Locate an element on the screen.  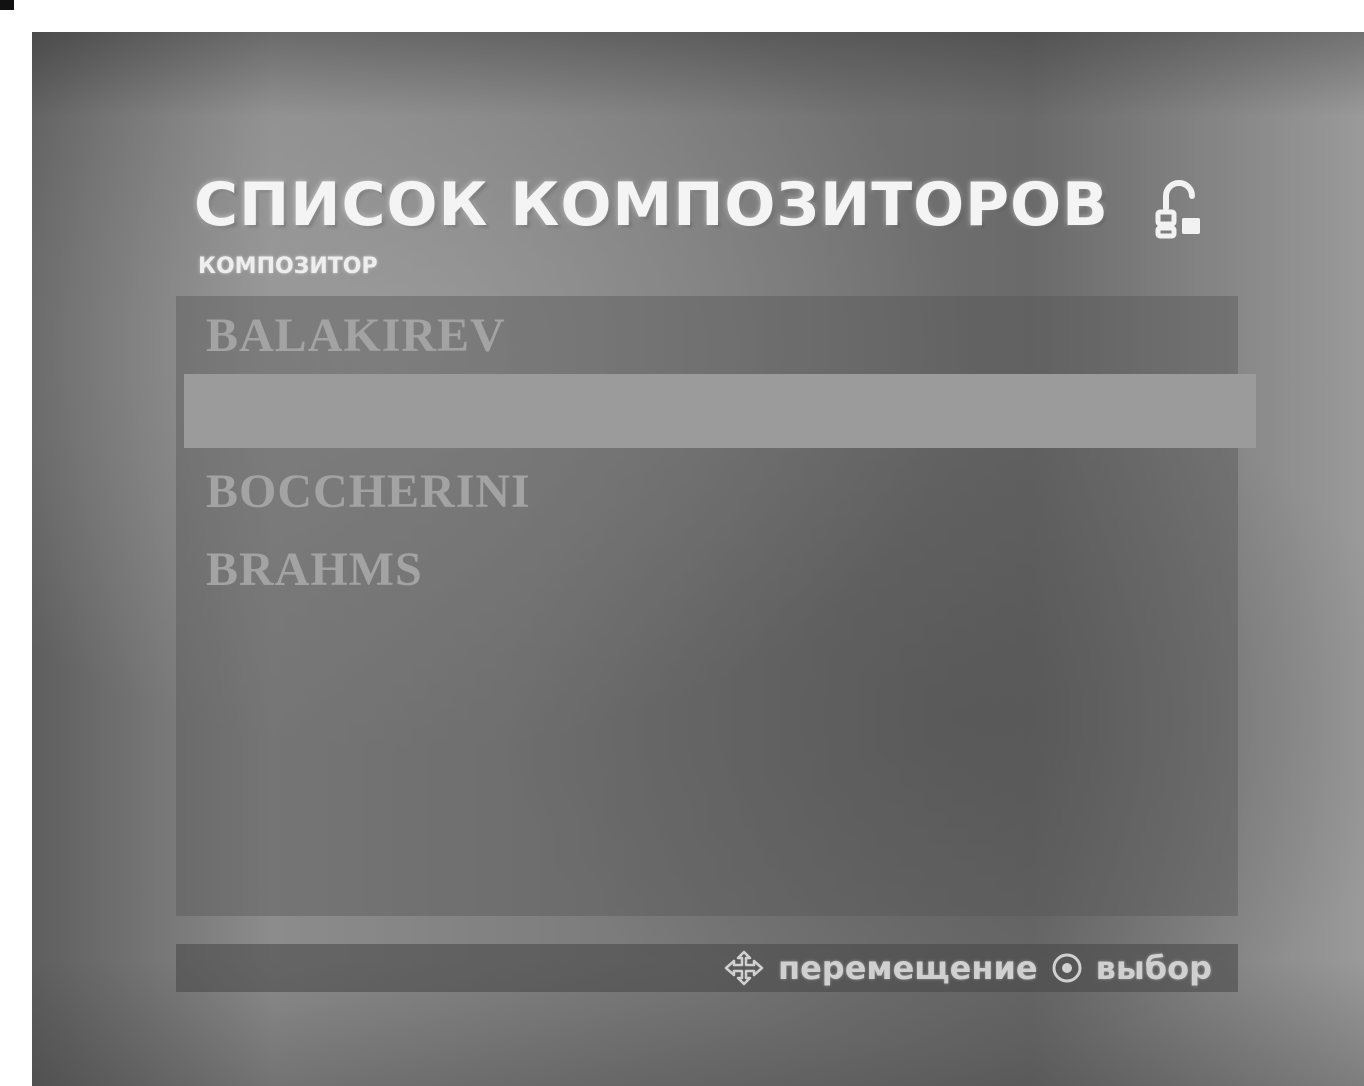
directional-arrows-icon is located at coordinates (744, 968).